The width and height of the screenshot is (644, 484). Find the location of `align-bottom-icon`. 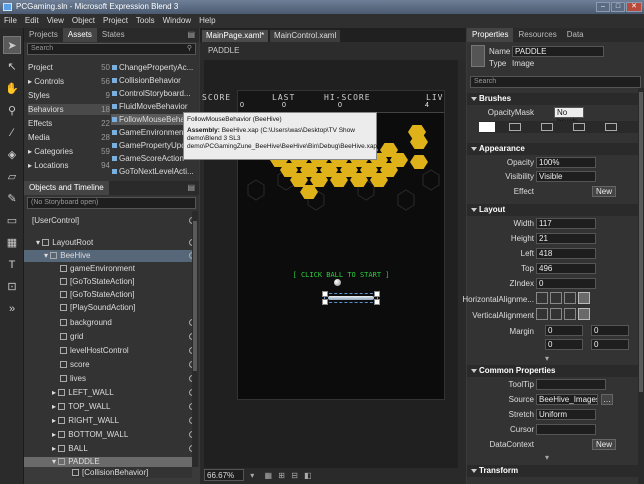

align-bottom-icon is located at coordinates (570, 314).